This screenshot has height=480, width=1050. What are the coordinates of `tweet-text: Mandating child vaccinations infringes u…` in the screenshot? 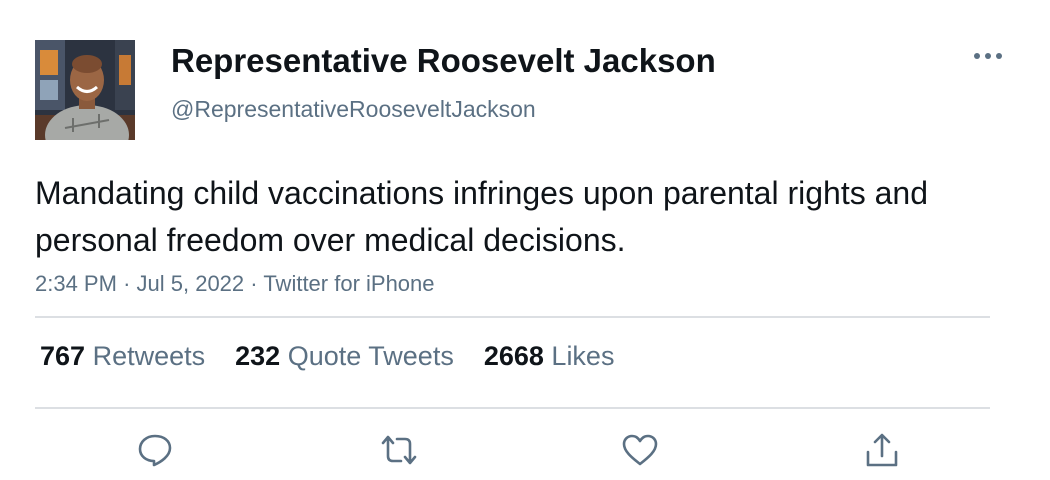 It's located at (481, 216).